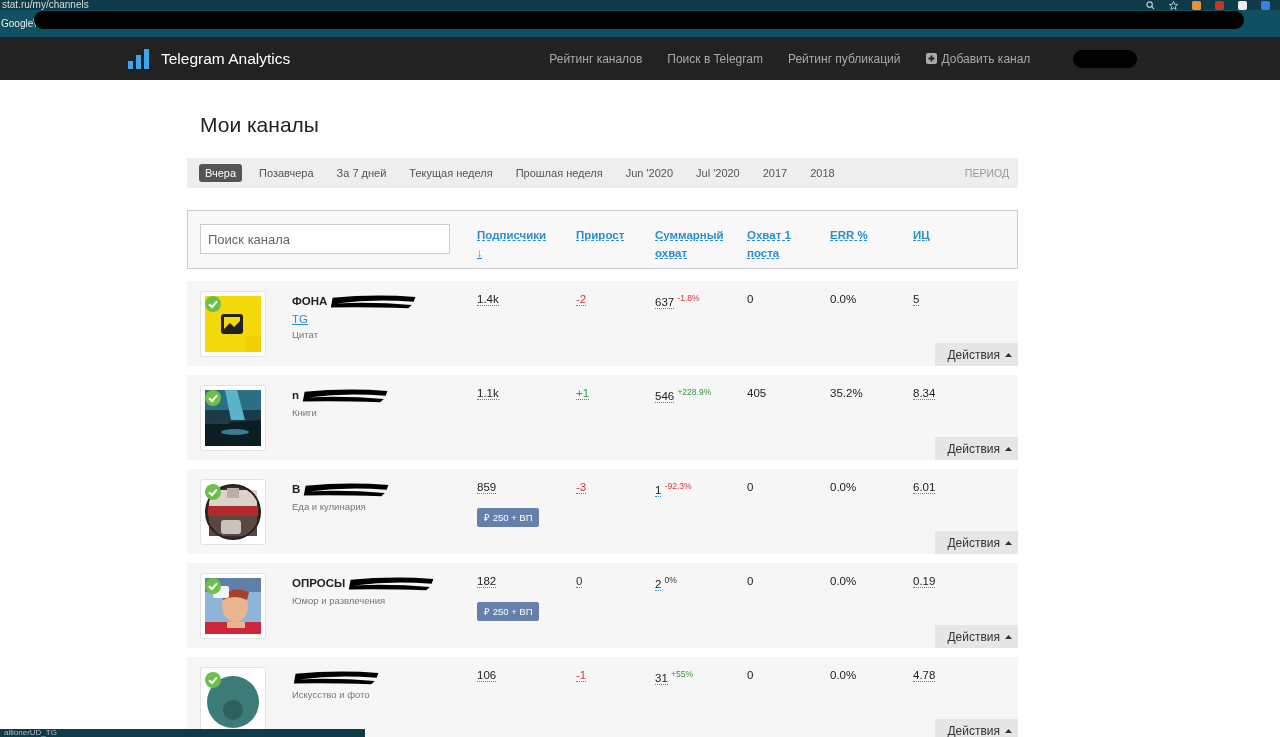 The image size is (1280, 737). Describe the element at coordinates (665, 396) in the screenshot. I see `reach-value: 546` at that location.